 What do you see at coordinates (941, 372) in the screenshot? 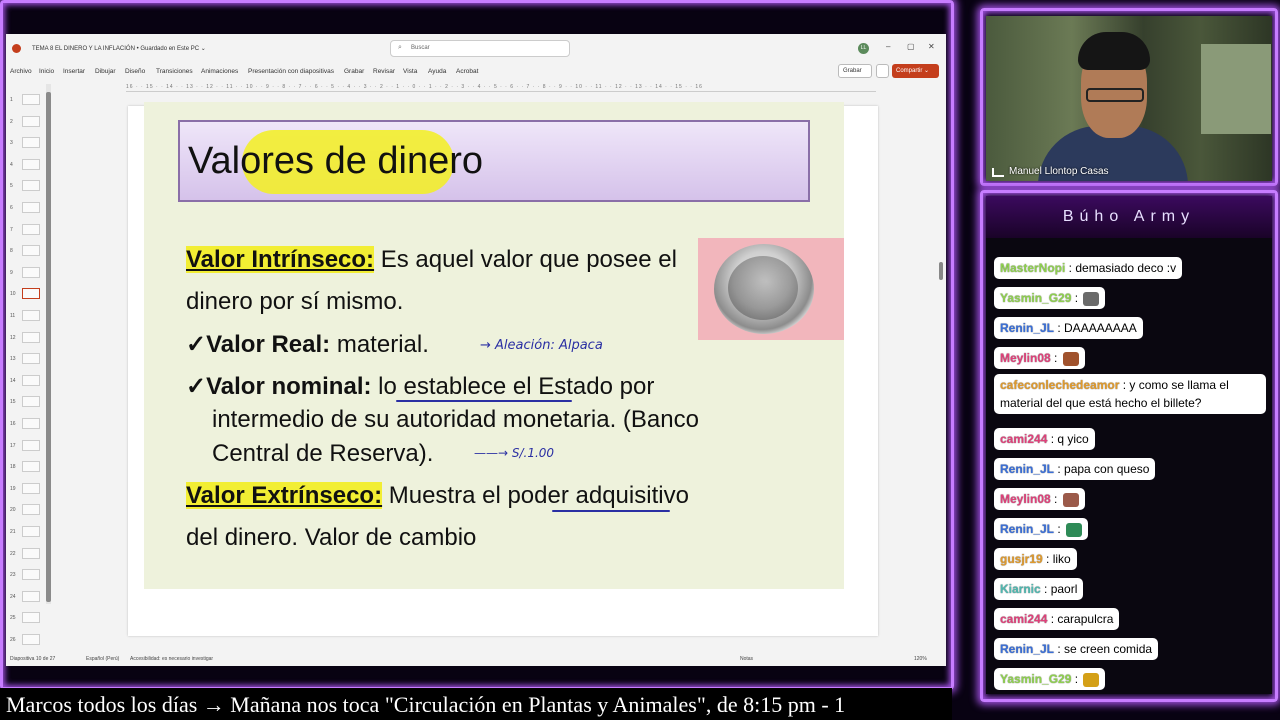
I see `editor-scrollbar` at bounding box center [941, 372].